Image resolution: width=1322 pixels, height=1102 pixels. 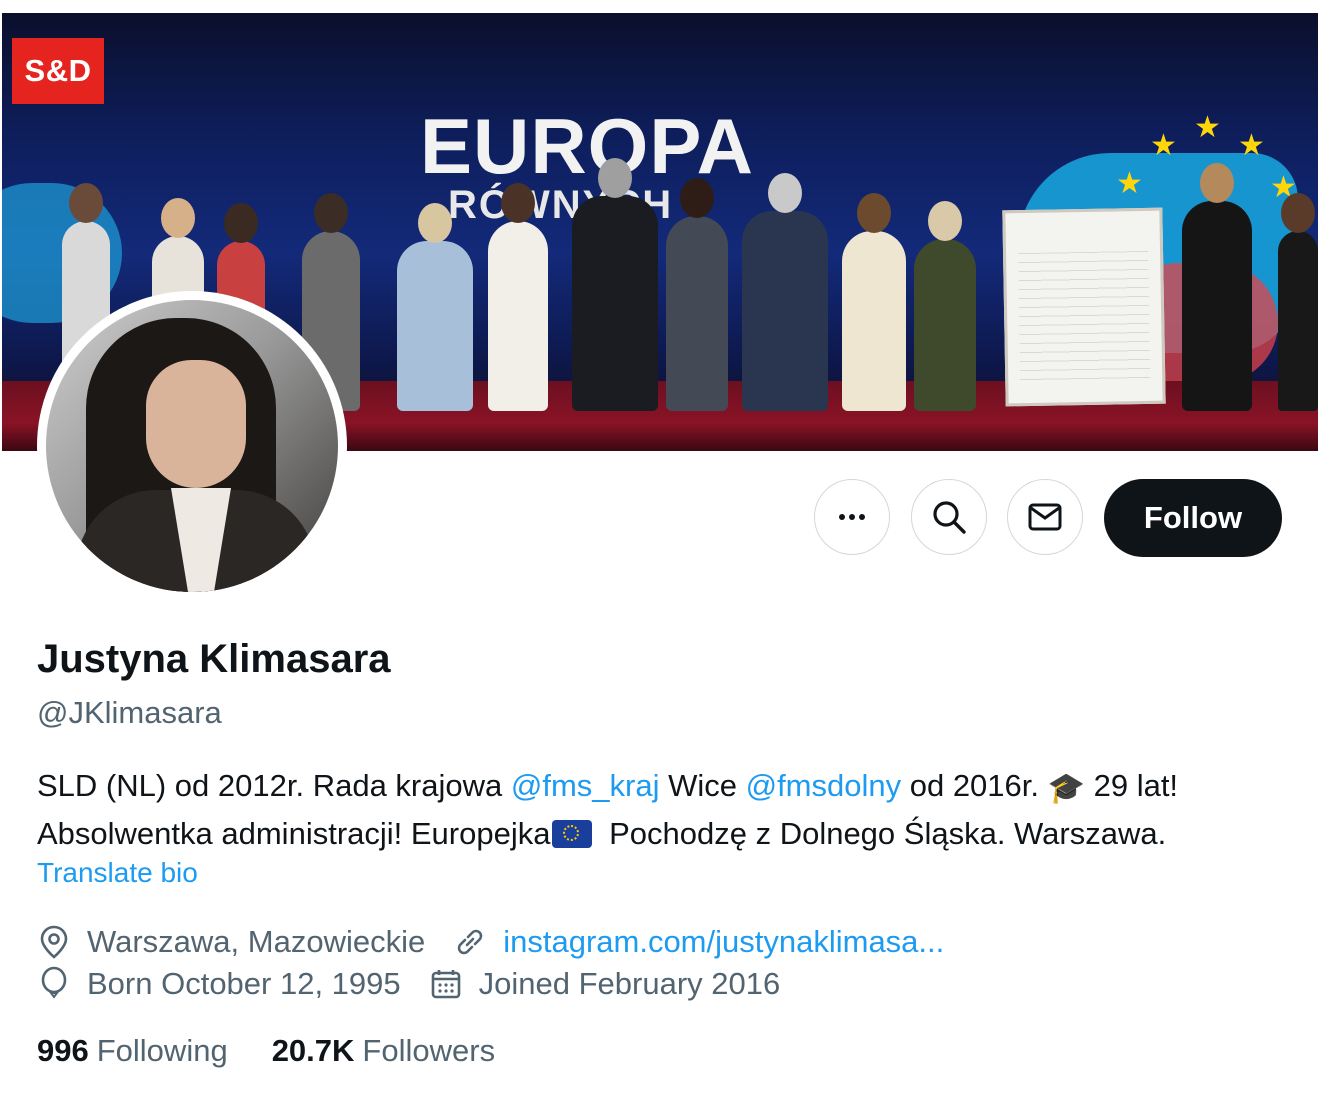 I want to click on message-button, so click(x=1045, y=517).